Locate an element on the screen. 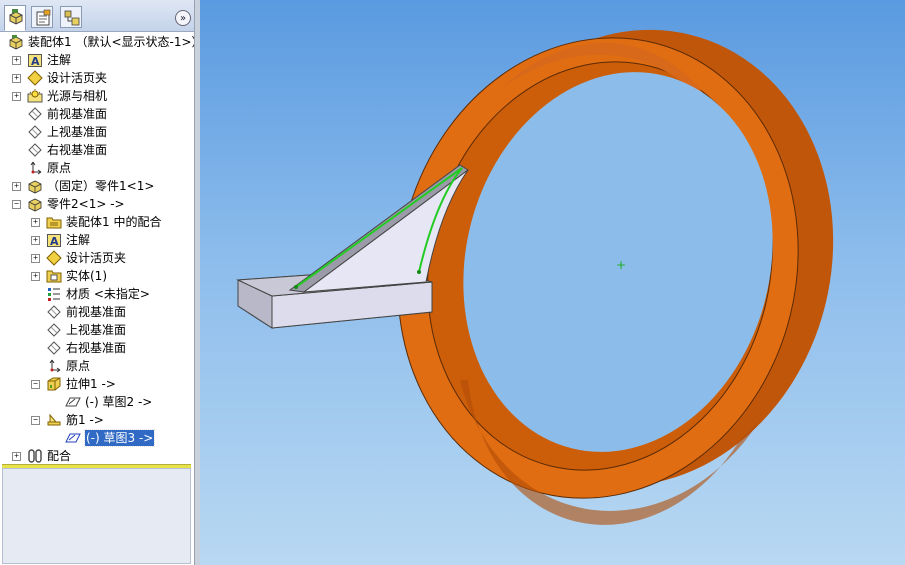 The height and width of the screenshot is (565, 905). tree-item-label: 零件2<1> -> is located at coordinates (86, 204).